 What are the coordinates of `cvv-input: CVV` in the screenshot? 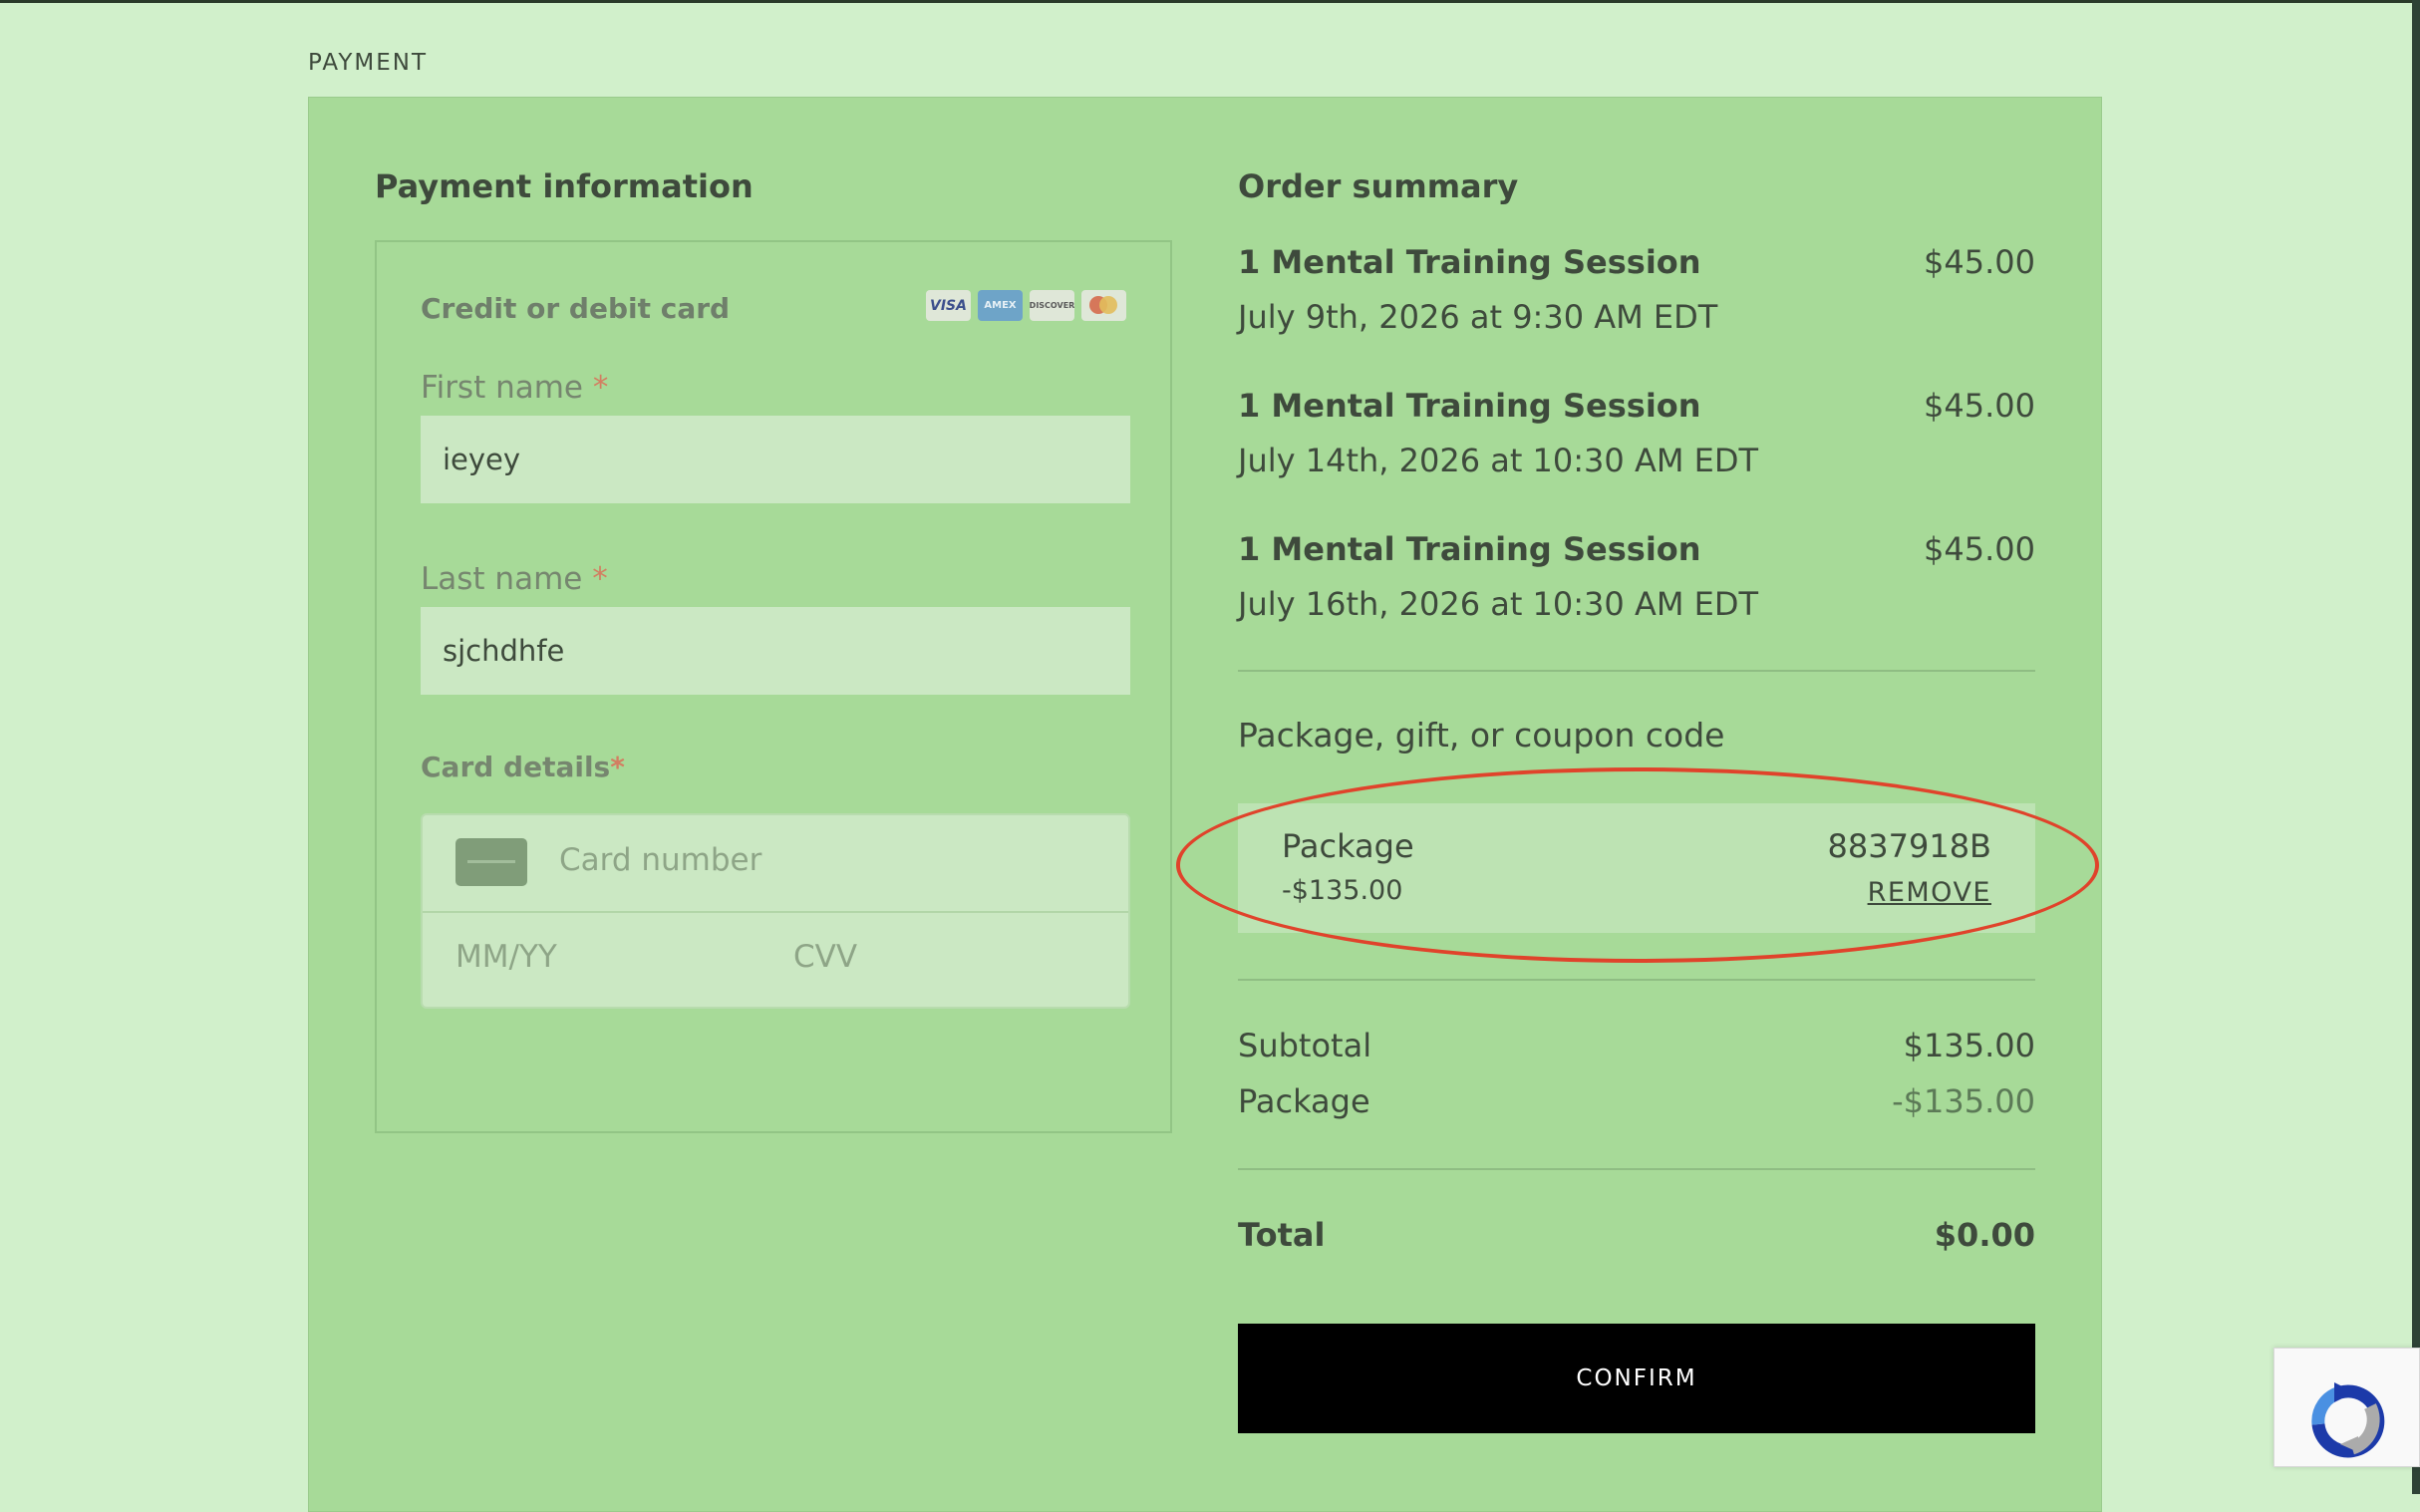 It's located at (825, 957).